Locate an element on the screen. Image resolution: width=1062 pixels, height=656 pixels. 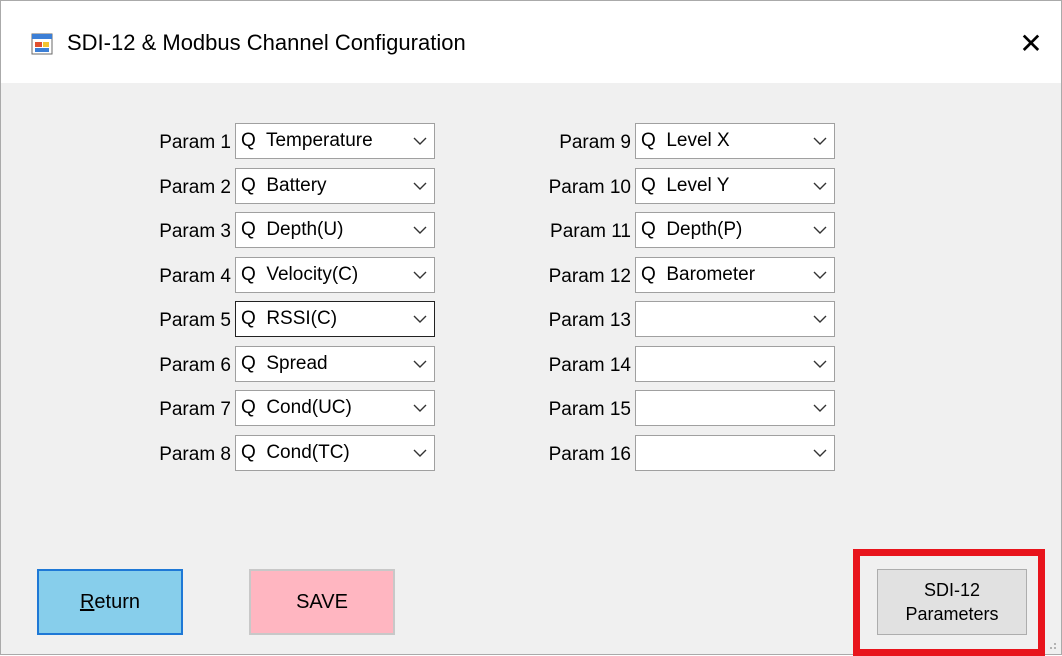
param-label: Param 13 is located at coordinates (589, 320).